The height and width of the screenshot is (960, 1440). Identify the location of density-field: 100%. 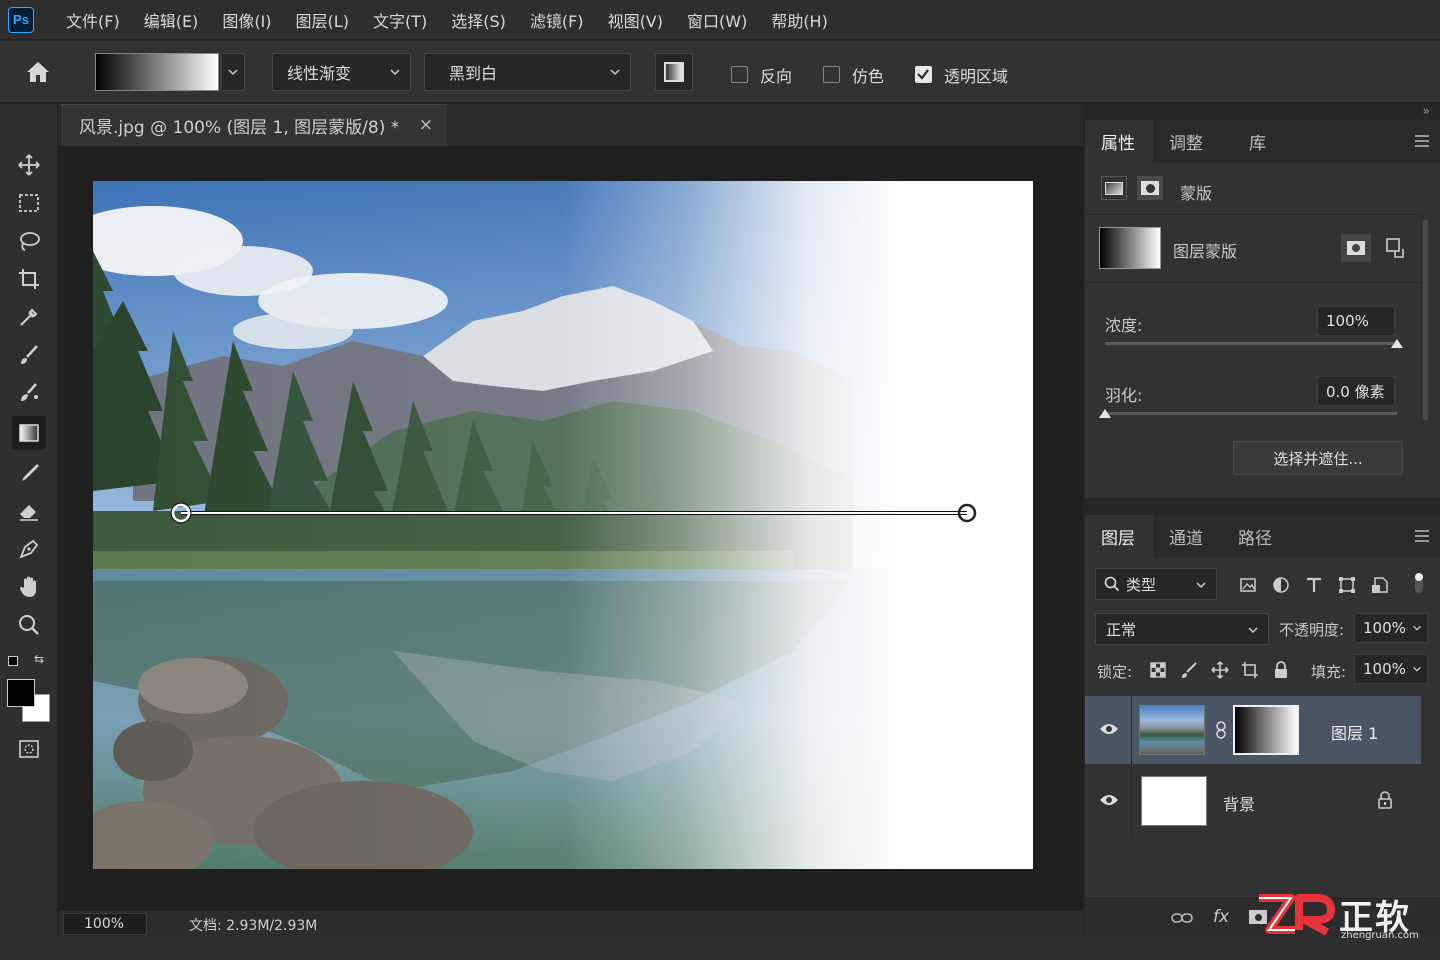
(1356, 321).